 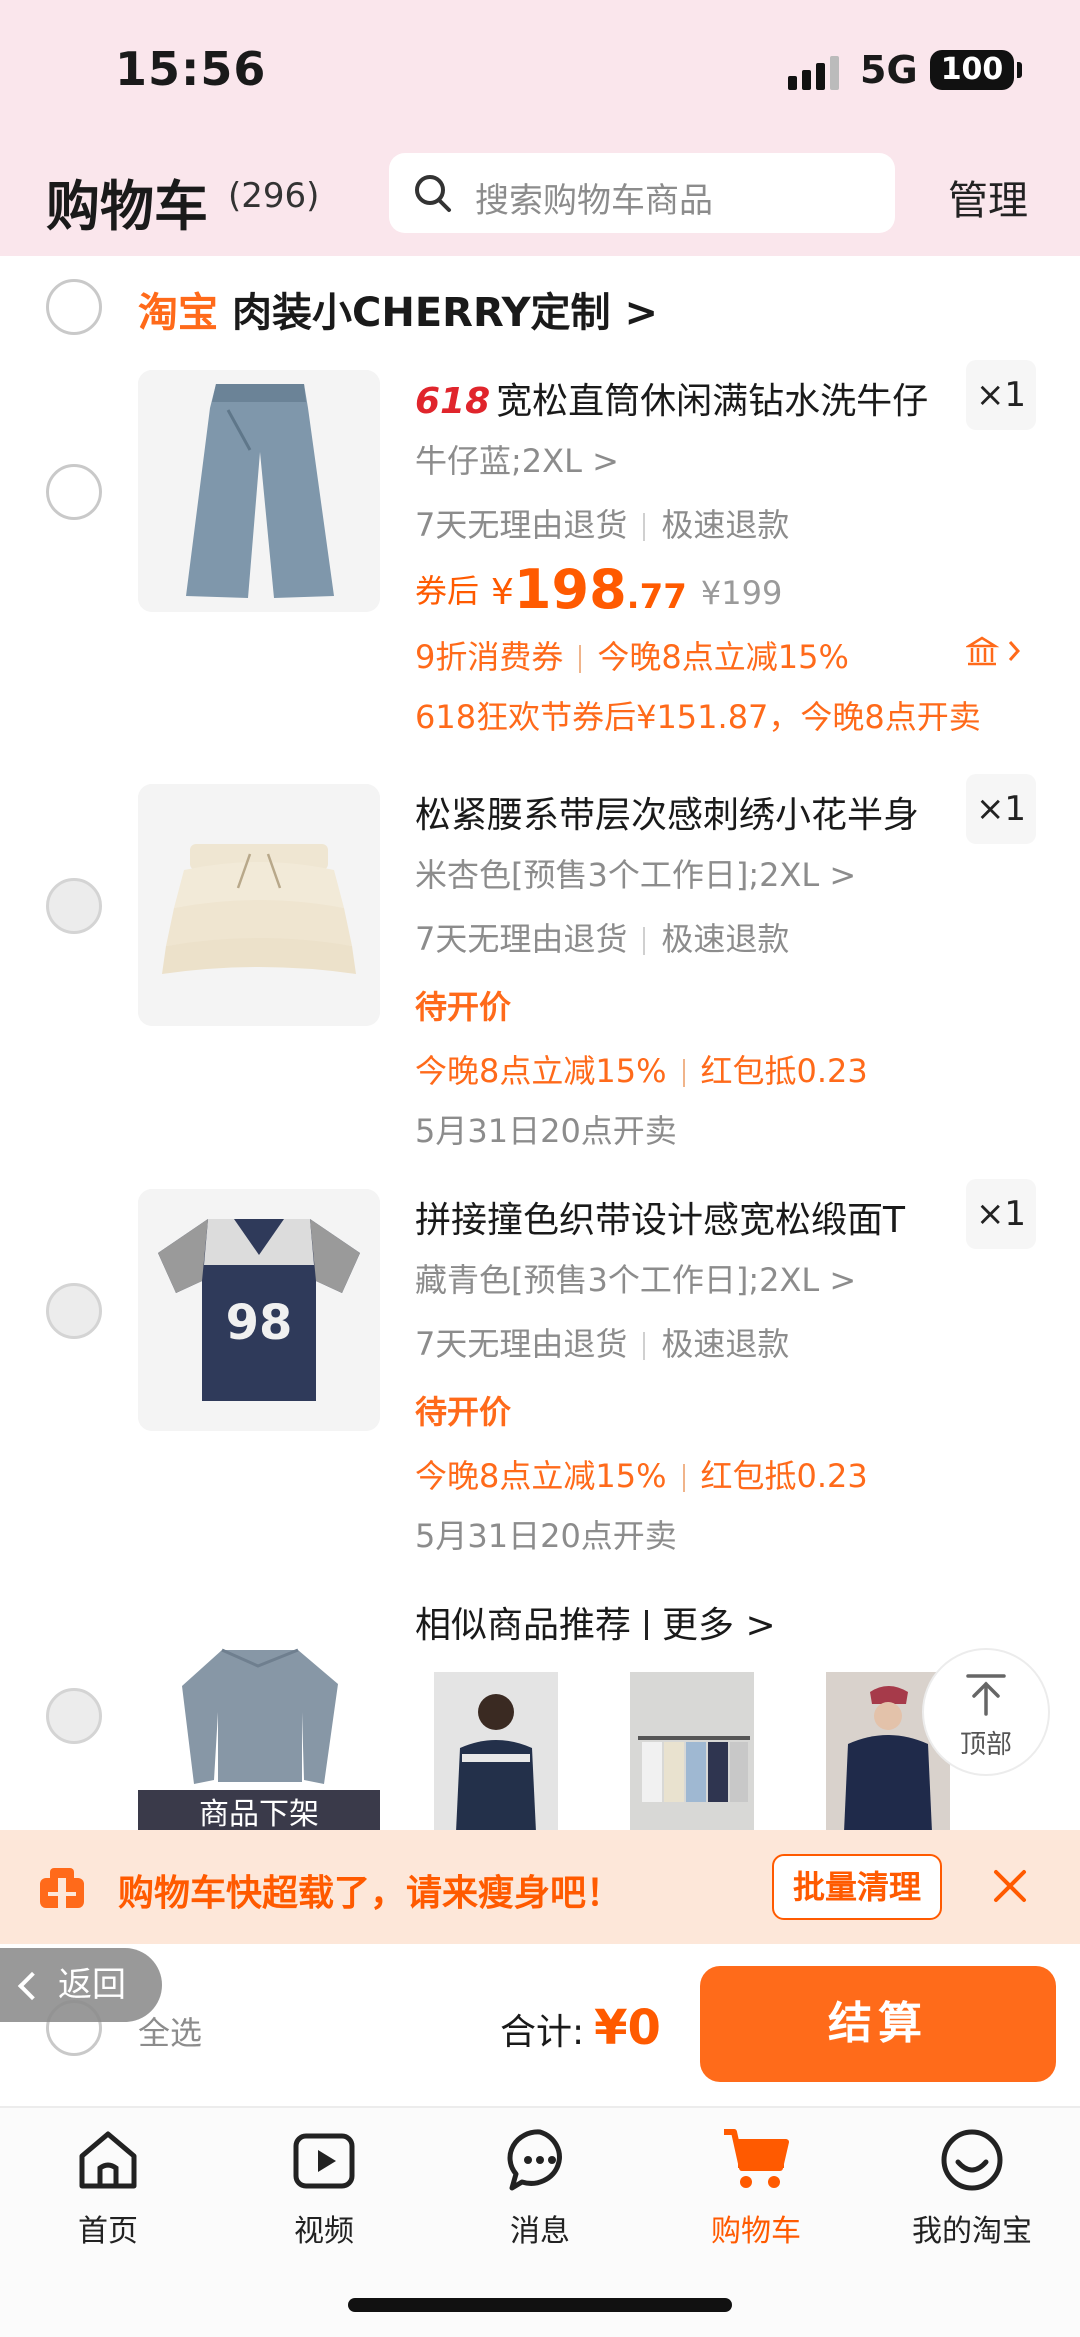 I want to click on similar-recommend-link: 相似商品推荐 更多 >, so click(x=595, y=1622).